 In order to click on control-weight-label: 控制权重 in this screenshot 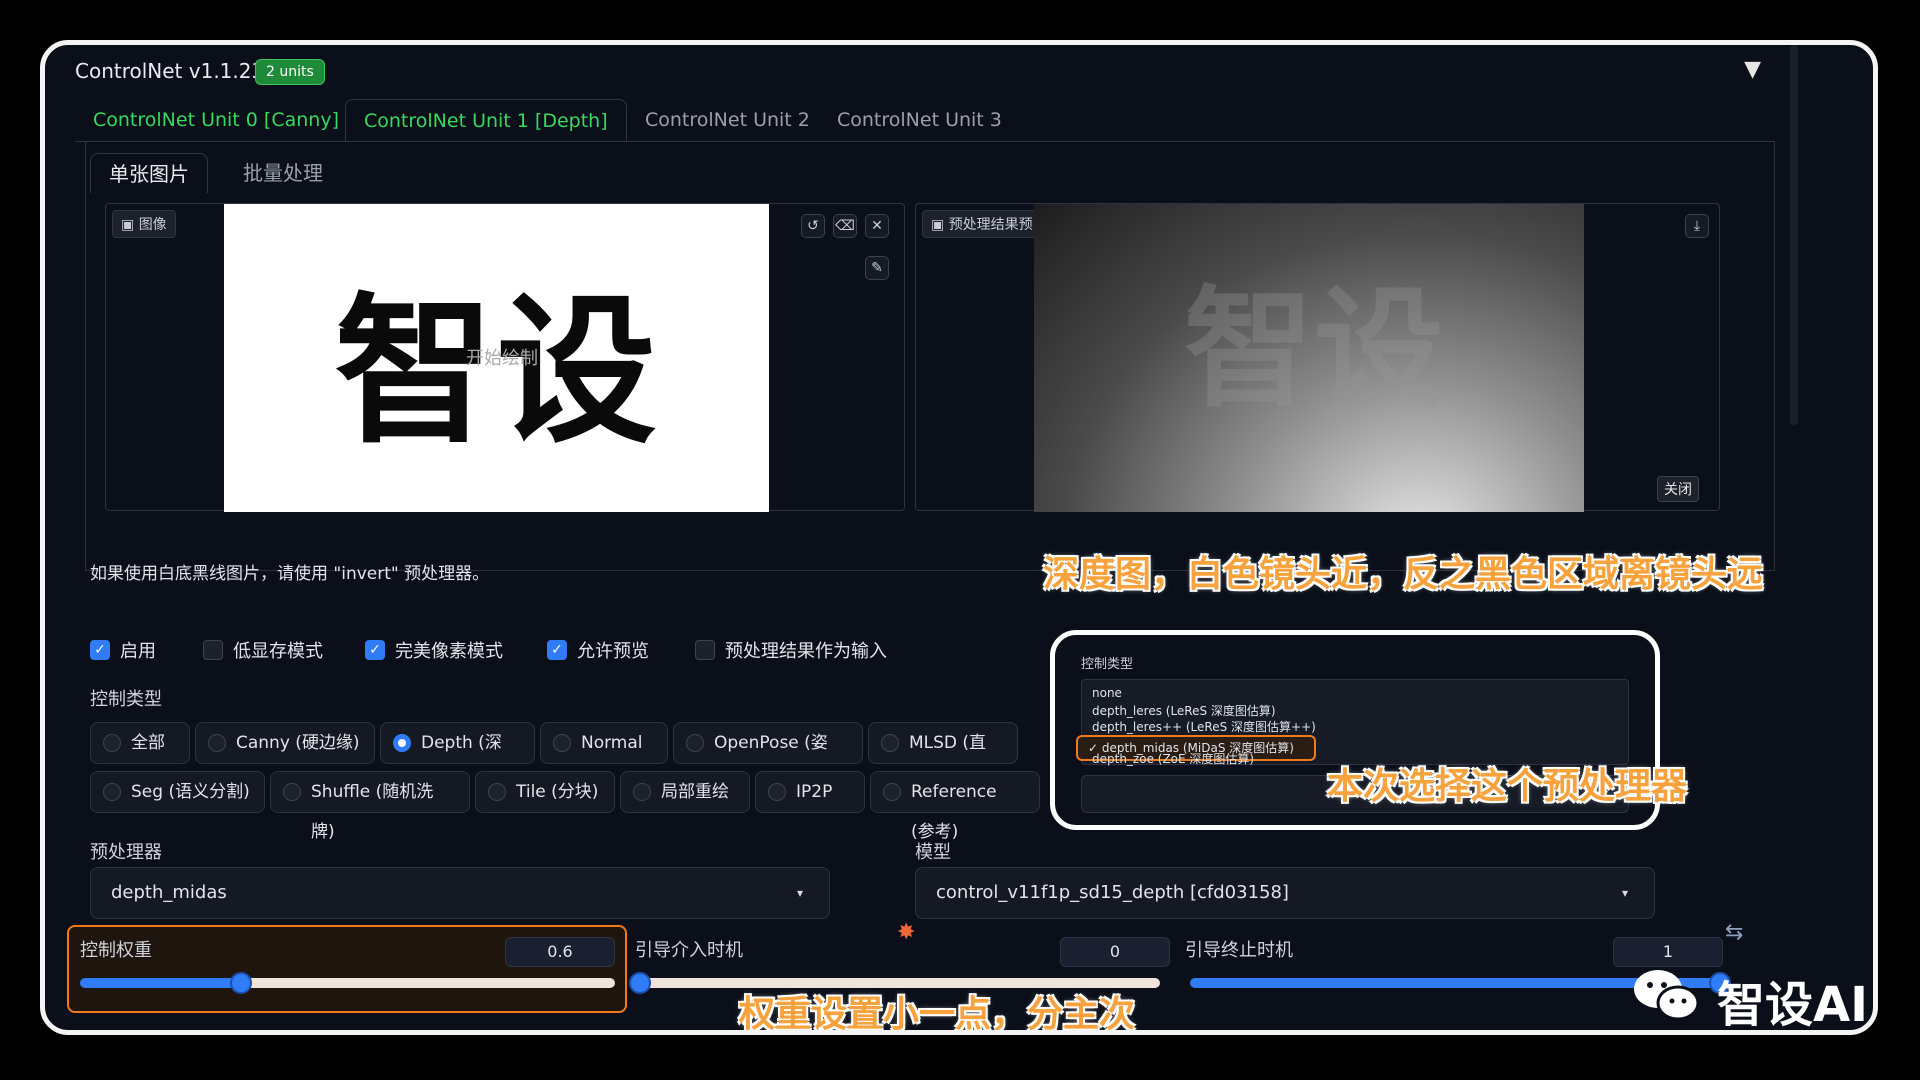, I will do `click(116, 950)`.